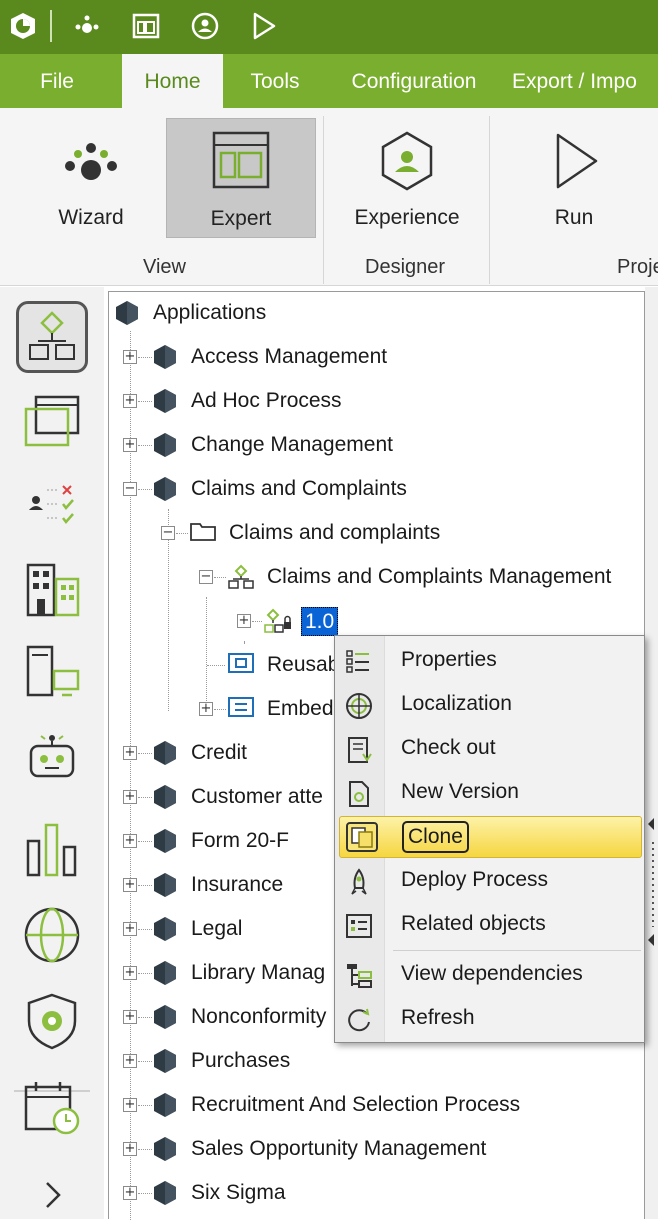 This screenshot has height=1231, width=658. I want to click on experience-label: Experience, so click(407, 217).